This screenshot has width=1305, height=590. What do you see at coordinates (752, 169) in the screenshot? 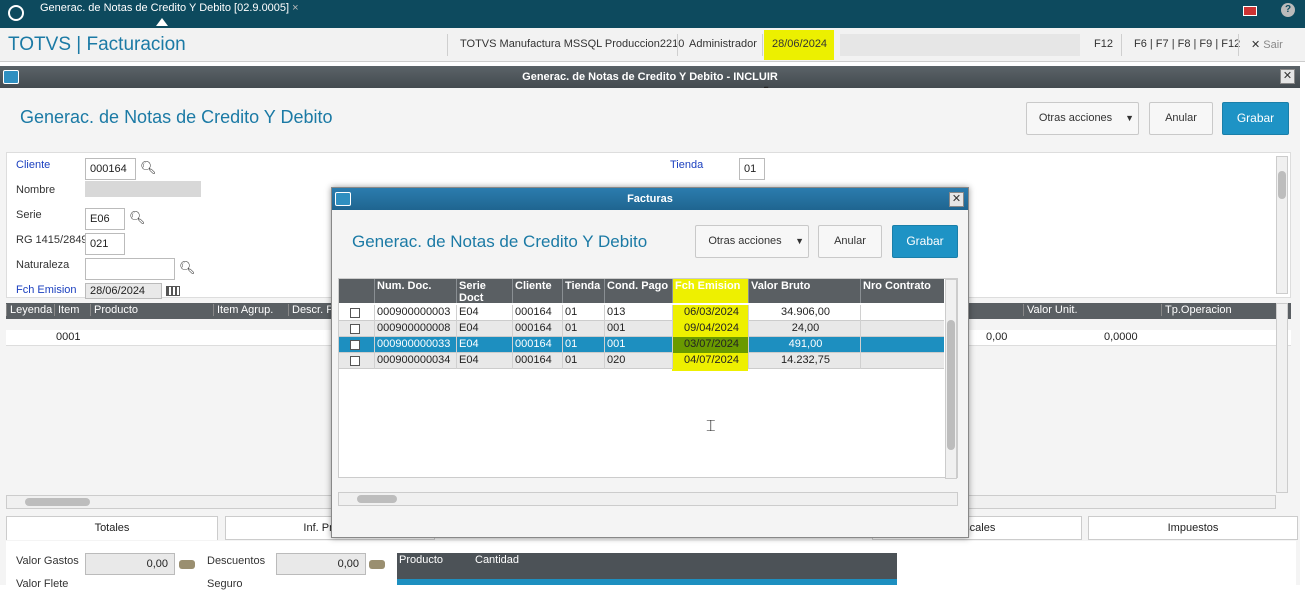
I see `tienda-input: 01` at bounding box center [752, 169].